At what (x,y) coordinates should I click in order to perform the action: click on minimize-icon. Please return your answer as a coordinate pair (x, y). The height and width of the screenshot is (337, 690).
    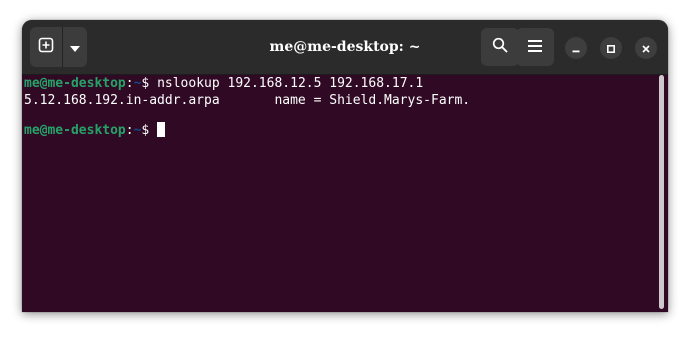
    Looking at the image, I should click on (576, 48).